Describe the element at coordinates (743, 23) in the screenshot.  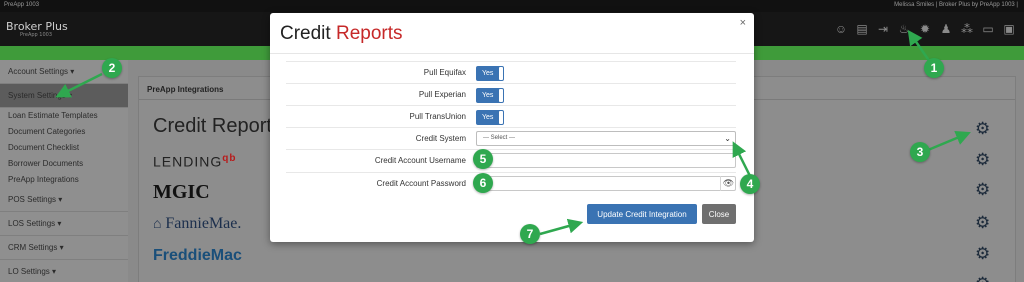
I see `close-icon: ×` at that location.